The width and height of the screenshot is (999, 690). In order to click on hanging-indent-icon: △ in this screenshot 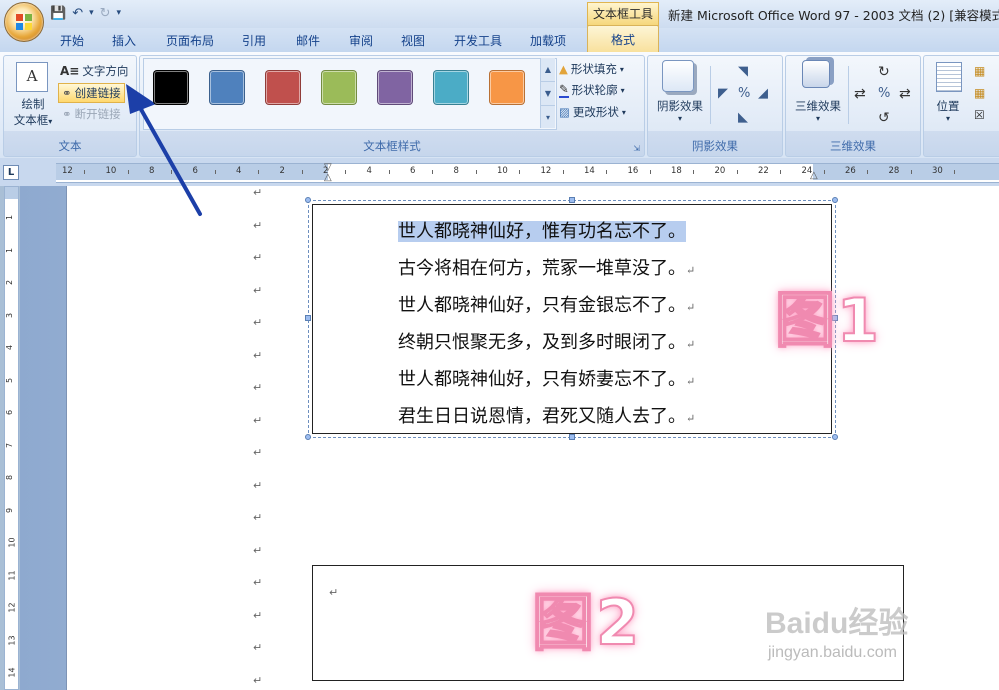, I will do `click(328, 177)`.